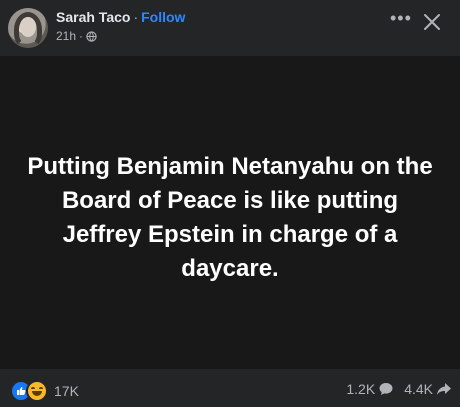 This screenshot has width=460, height=407. What do you see at coordinates (66, 391) in the screenshot?
I see `reaction-count: 17K` at bounding box center [66, 391].